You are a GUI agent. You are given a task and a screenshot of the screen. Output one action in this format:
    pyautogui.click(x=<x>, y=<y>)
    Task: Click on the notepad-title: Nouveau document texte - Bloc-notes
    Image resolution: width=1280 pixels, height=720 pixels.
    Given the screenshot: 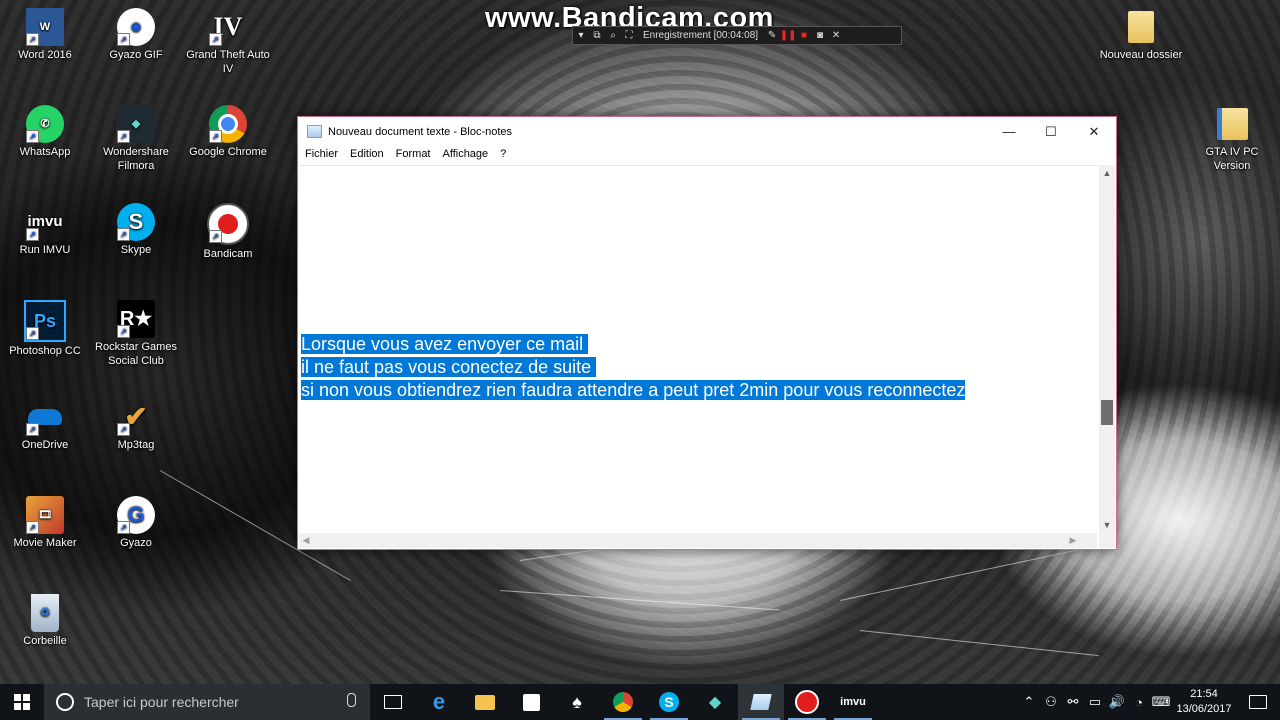 What is the action you would take?
    pyautogui.click(x=420, y=131)
    